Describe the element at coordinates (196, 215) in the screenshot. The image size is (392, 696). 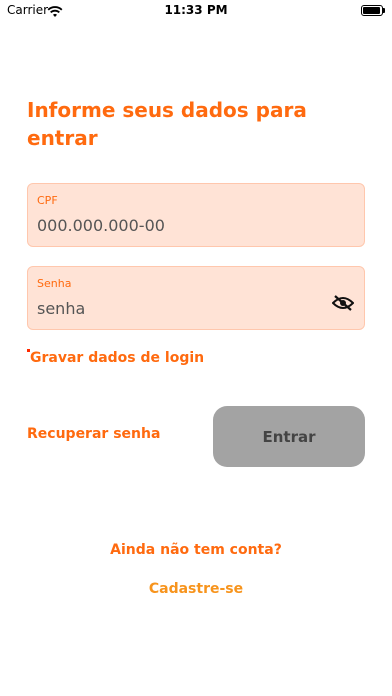
I see `cpf-field: CPF` at that location.